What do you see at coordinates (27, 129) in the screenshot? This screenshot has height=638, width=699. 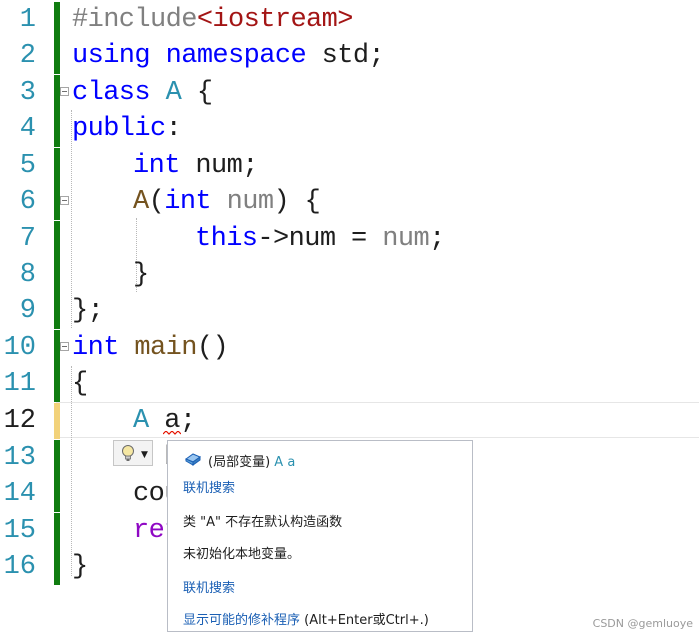 I see `line-number: 4` at bounding box center [27, 129].